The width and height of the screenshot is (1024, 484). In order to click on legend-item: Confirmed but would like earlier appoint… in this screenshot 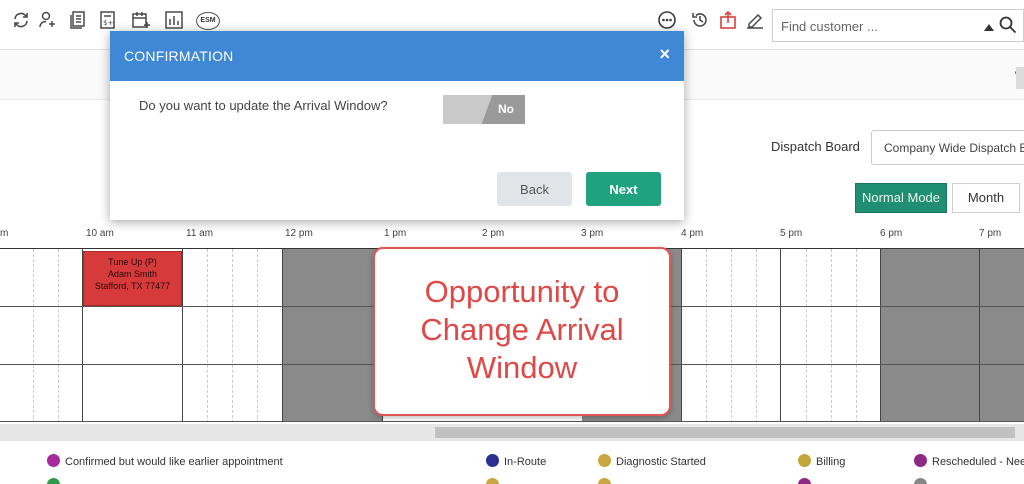, I will do `click(165, 461)`.